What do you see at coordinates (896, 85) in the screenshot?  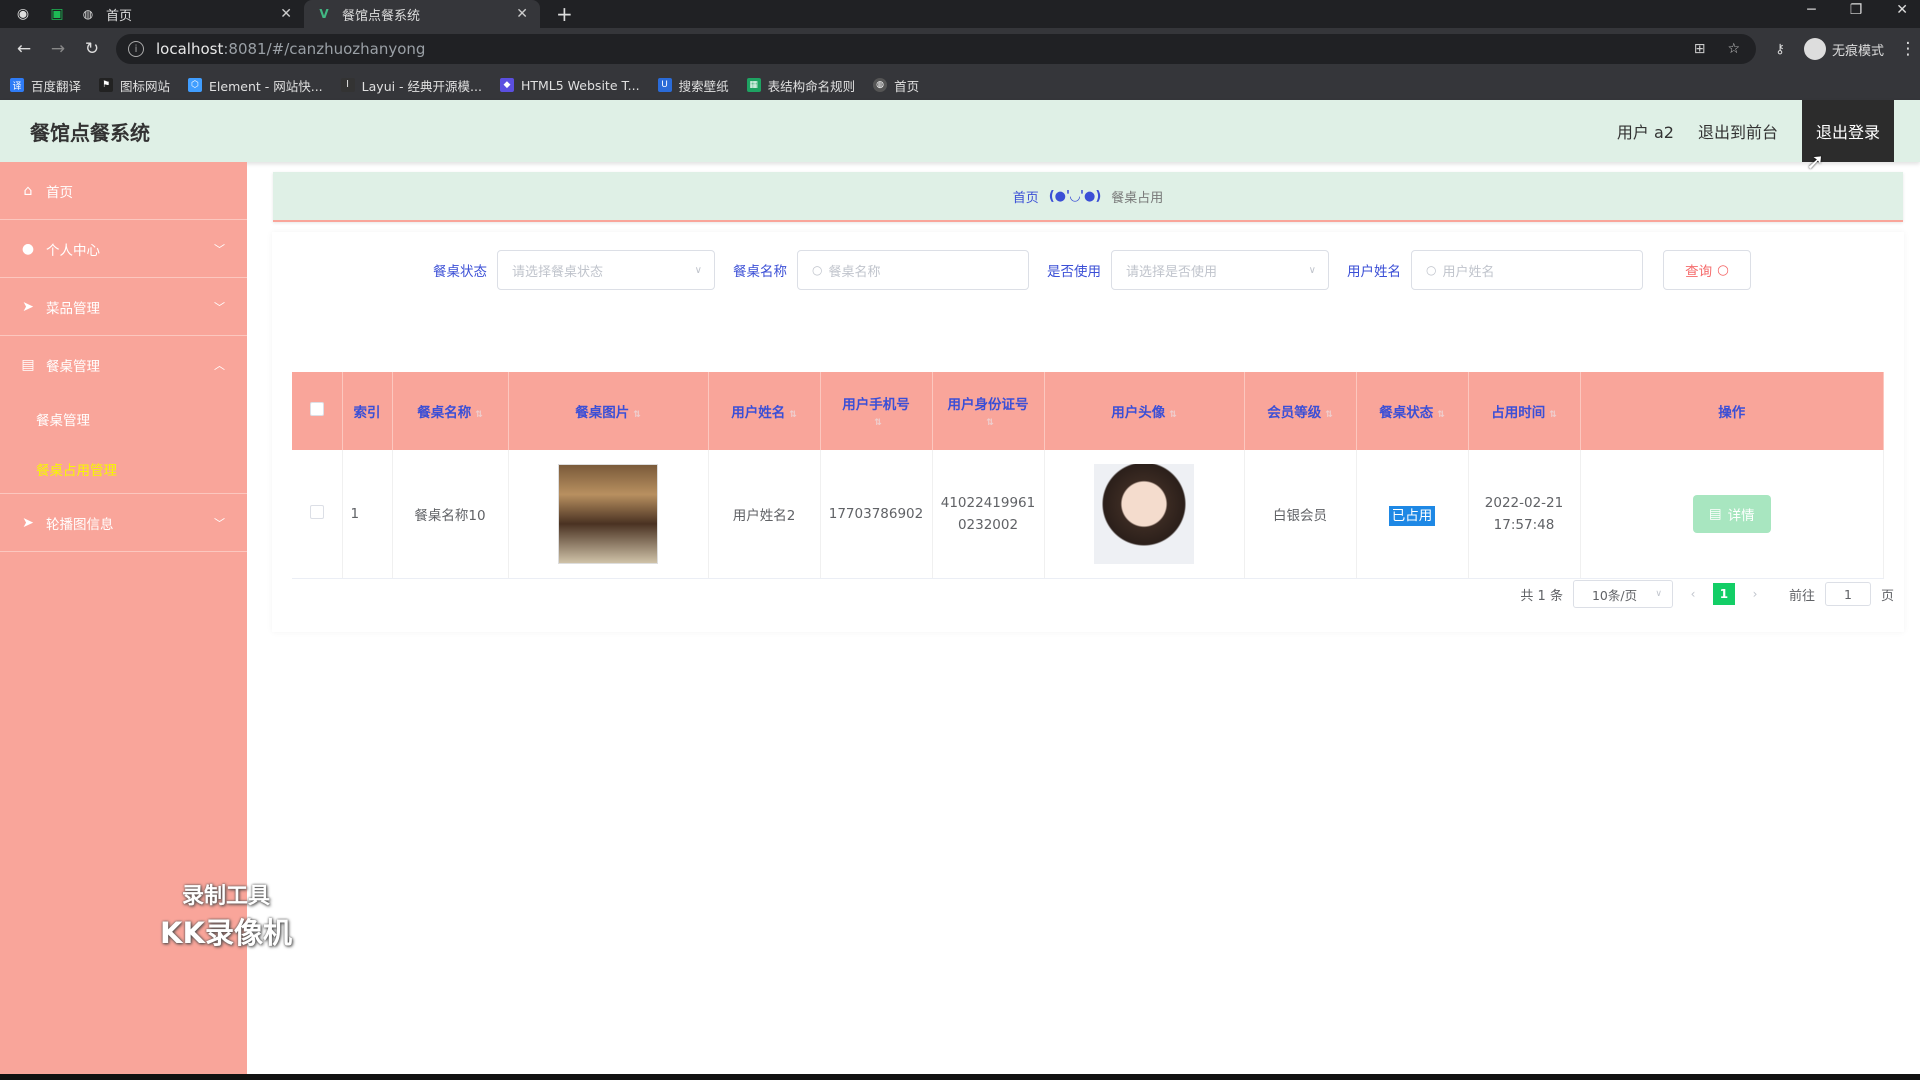 I see `bookmark-item: ◍ 首页` at bounding box center [896, 85].